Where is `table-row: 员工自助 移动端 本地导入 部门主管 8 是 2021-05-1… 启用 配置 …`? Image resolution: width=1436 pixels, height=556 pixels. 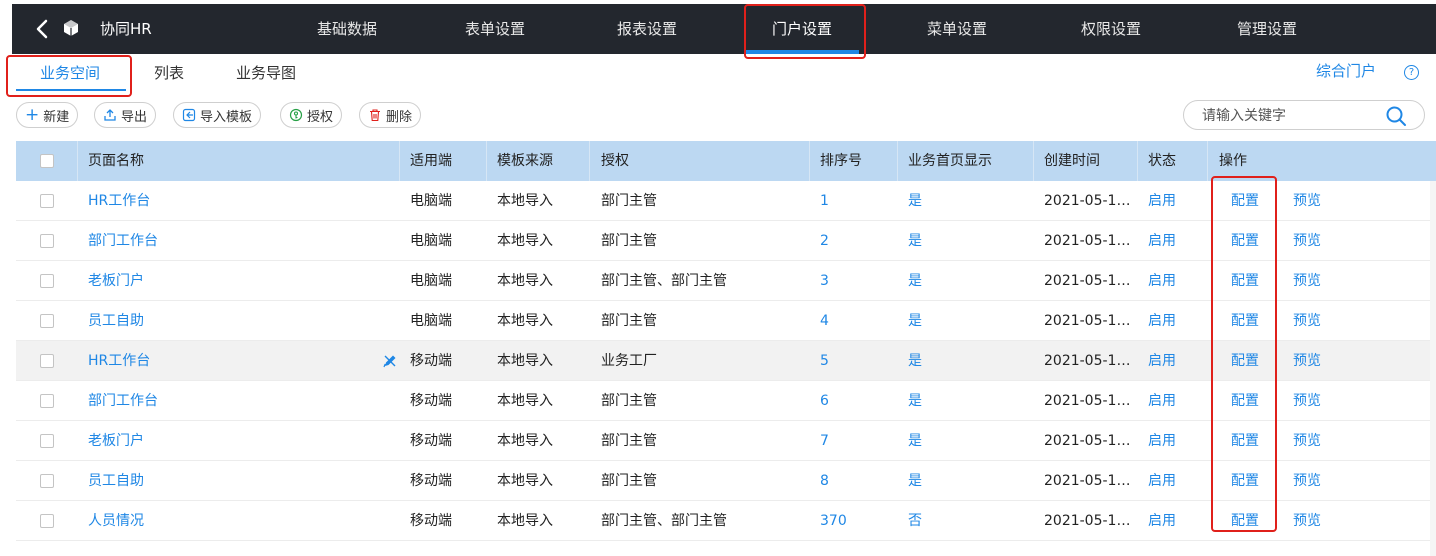
table-row: 员工自助 移动端 本地导入 部门主管 8 是 2021-05-1… 启用 配置 … is located at coordinates (726, 481).